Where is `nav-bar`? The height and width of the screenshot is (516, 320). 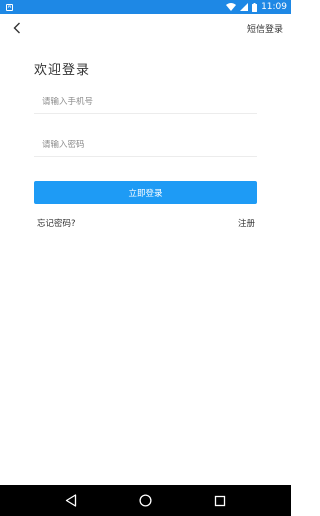
nav-bar is located at coordinates (145, 500).